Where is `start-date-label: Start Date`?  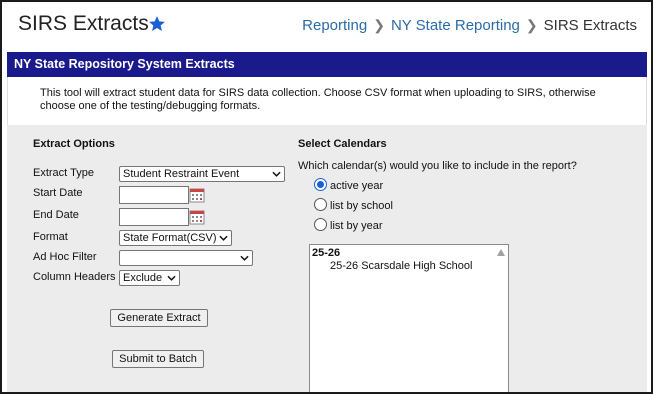 start-date-label: Start Date is located at coordinates (58, 193).